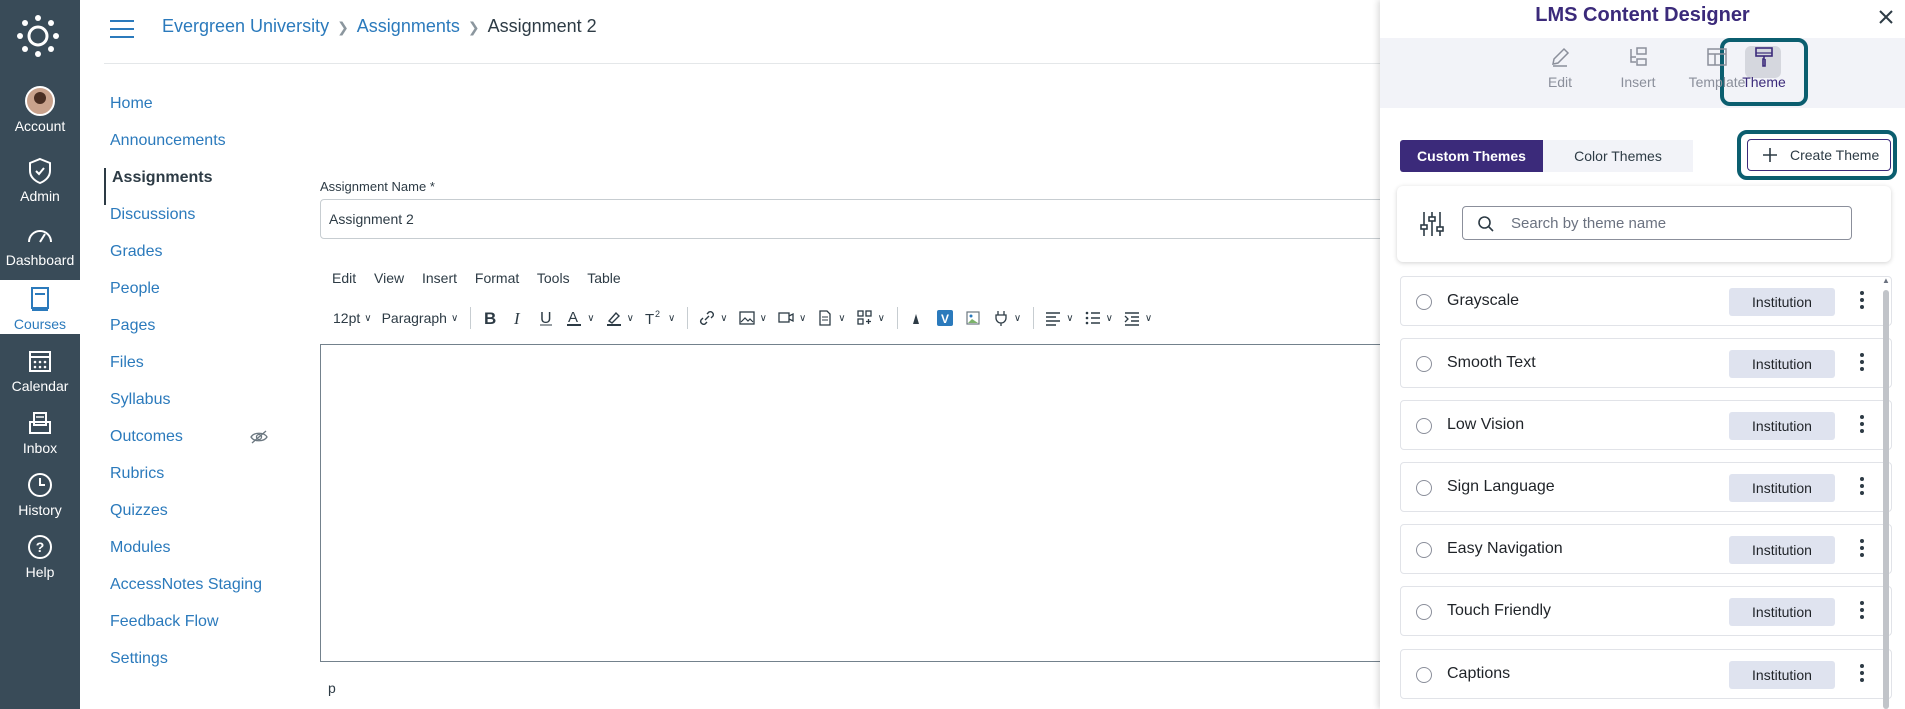 The width and height of the screenshot is (1905, 709). I want to click on create-theme-label: Create Theme, so click(1835, 155).